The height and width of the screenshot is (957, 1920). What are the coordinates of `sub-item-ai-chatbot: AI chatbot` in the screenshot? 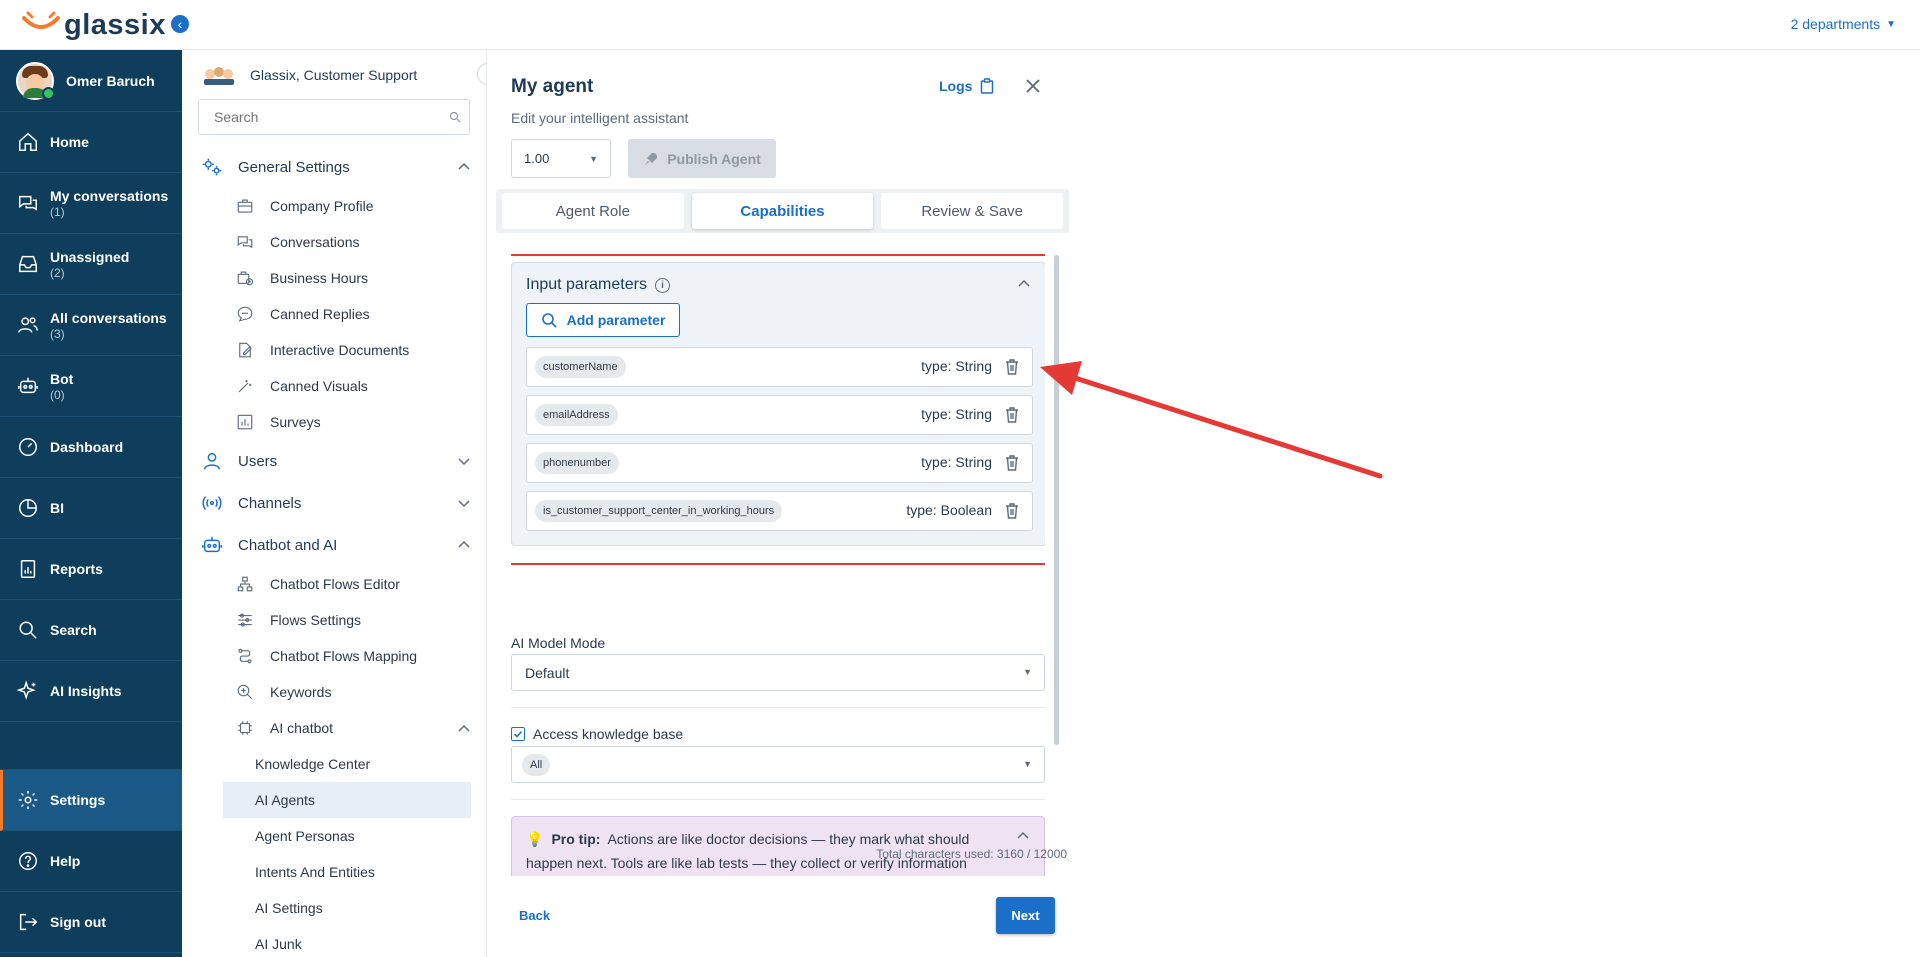 It's located at (334, 728).